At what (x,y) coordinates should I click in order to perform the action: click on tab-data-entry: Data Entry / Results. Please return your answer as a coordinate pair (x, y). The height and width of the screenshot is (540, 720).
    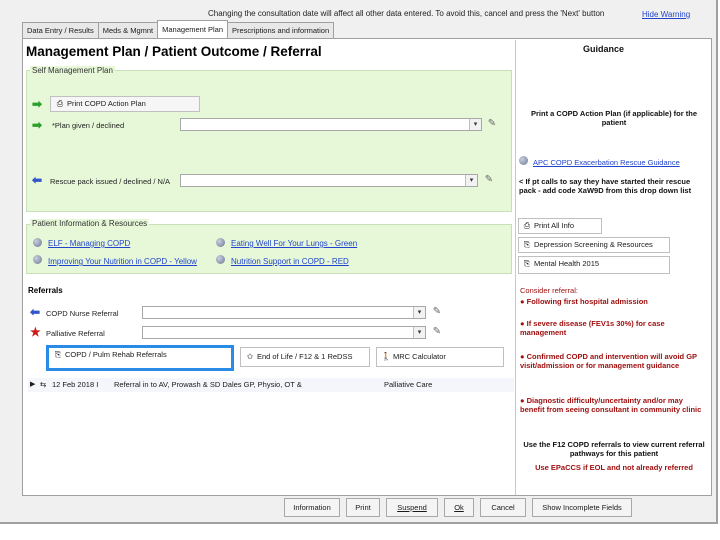
    Looking at the image, I should click on (60, 30).